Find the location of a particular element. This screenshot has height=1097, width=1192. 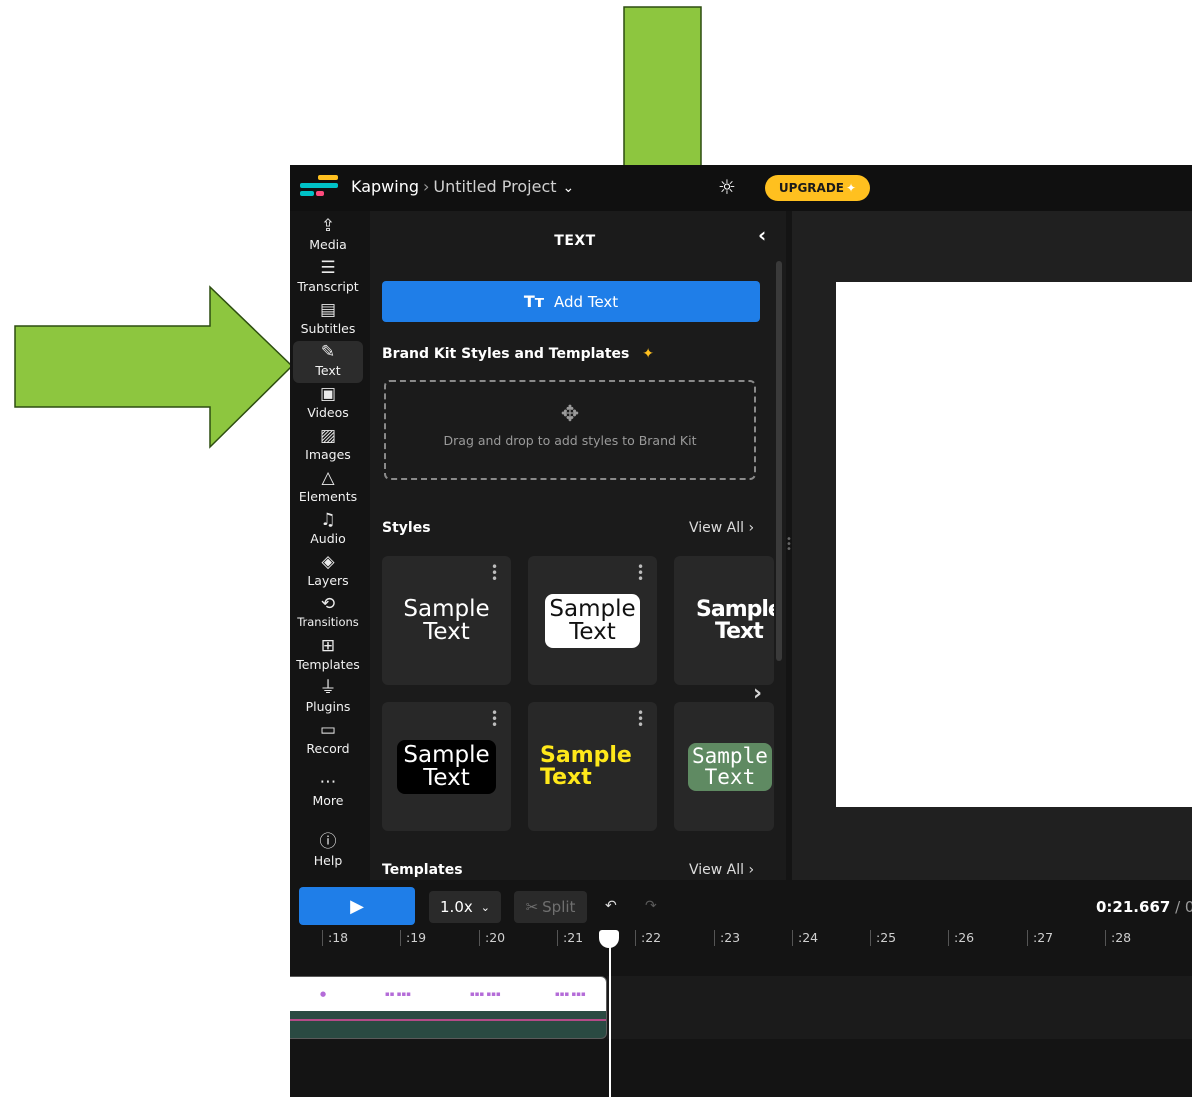

ruler-tick: :25 is located at coordinates (883, 938).